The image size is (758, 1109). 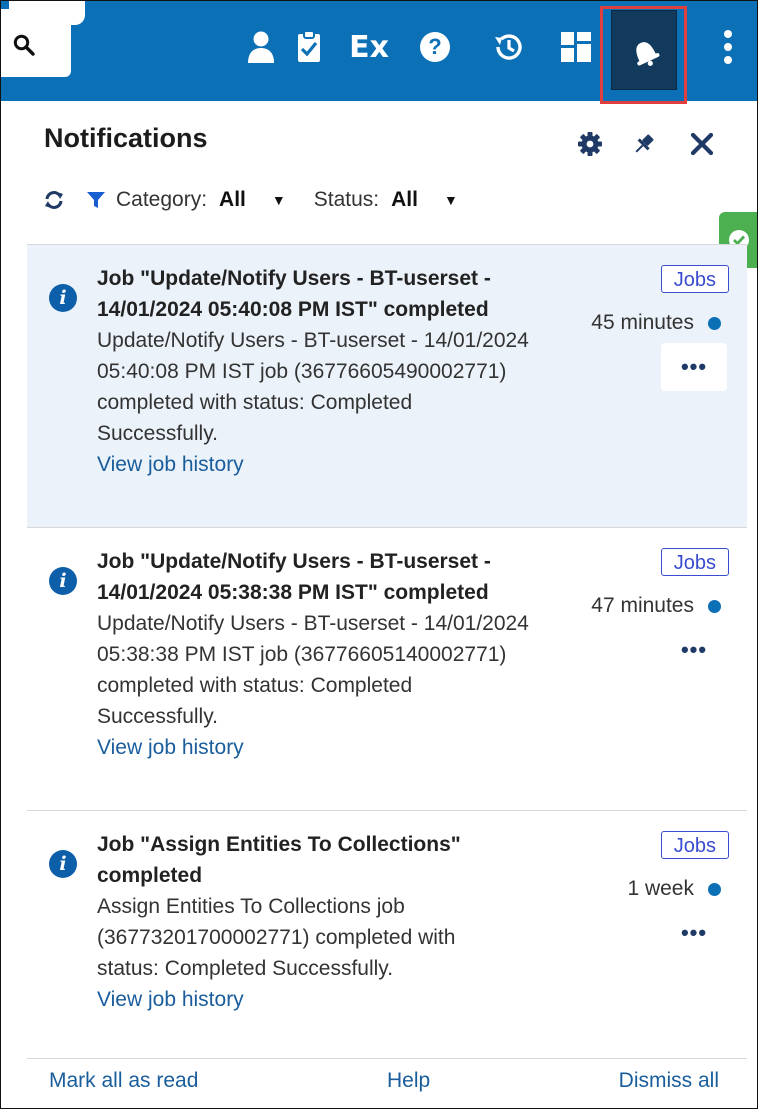 I want to click on user-icon, so click(x=261, y=47).